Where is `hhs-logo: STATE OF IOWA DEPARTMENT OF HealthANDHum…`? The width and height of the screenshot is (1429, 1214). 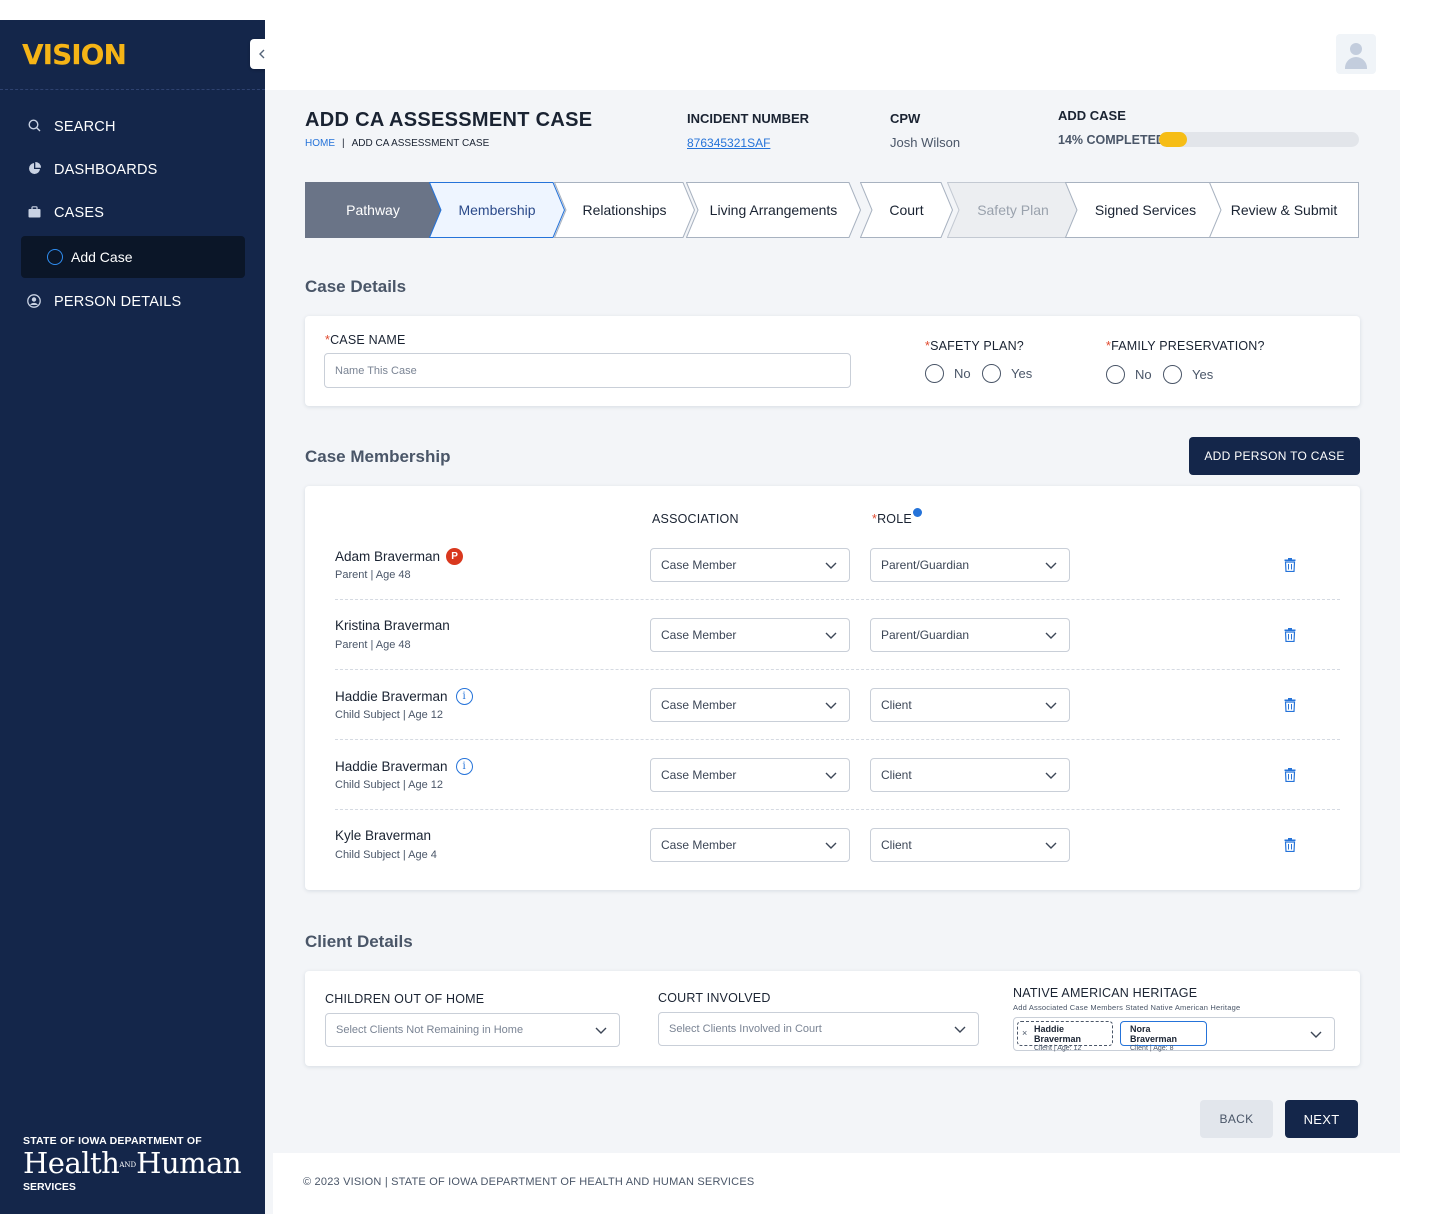
hhs-logo: STATE OF IOWA DEPARTMENT OF HealthANDHum… is located at coordinates (132, 1164).